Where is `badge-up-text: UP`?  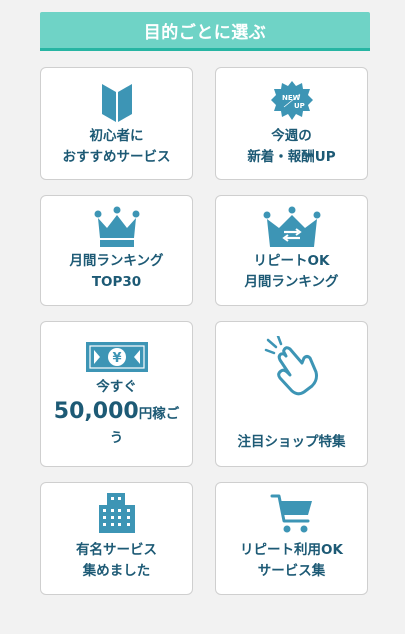
badge-up-text: UP is located at coordinates (299, 106).